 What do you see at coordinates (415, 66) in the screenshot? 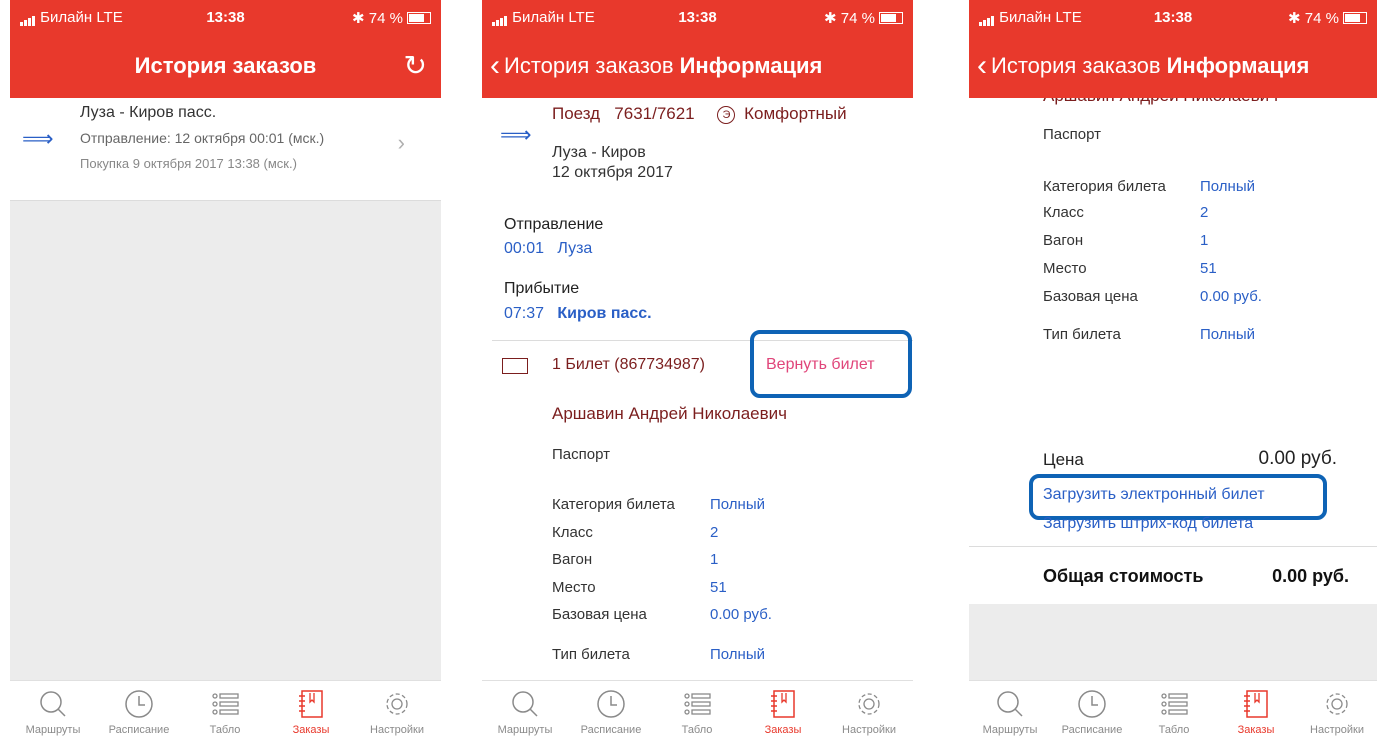
I see `refresh-icon: ↻` at bounding box center [415, 66].